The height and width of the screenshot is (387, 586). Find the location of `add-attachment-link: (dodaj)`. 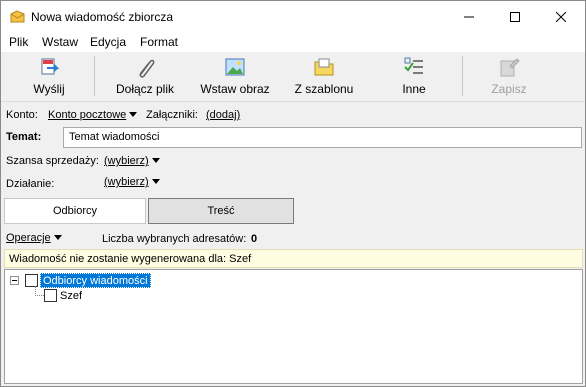

add-attachment-link: (dodaj) is located at coordinates (223, 115).